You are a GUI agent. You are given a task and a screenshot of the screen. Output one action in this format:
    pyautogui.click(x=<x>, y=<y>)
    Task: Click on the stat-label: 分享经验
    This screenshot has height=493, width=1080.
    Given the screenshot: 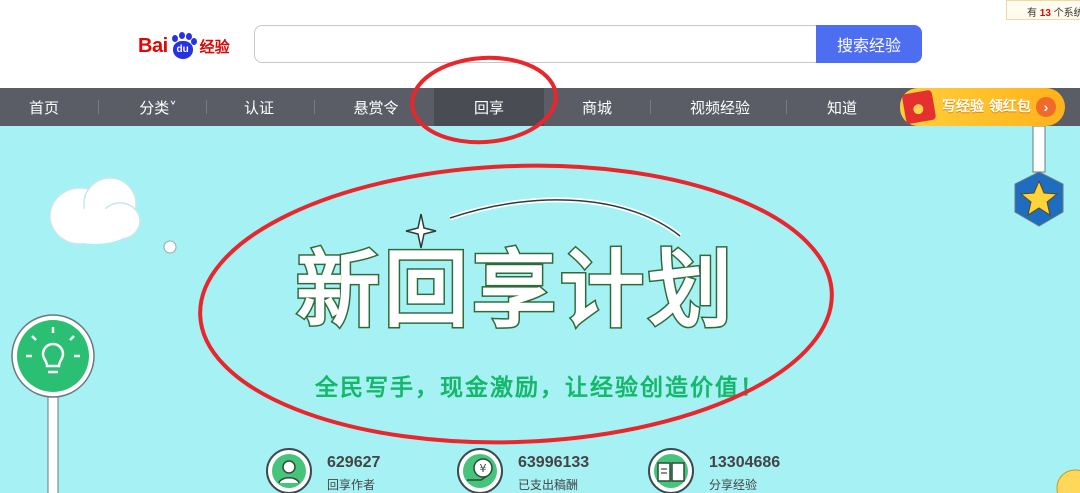 What is the action you would take?
    pyautogui.click(x=733, y=485)
    